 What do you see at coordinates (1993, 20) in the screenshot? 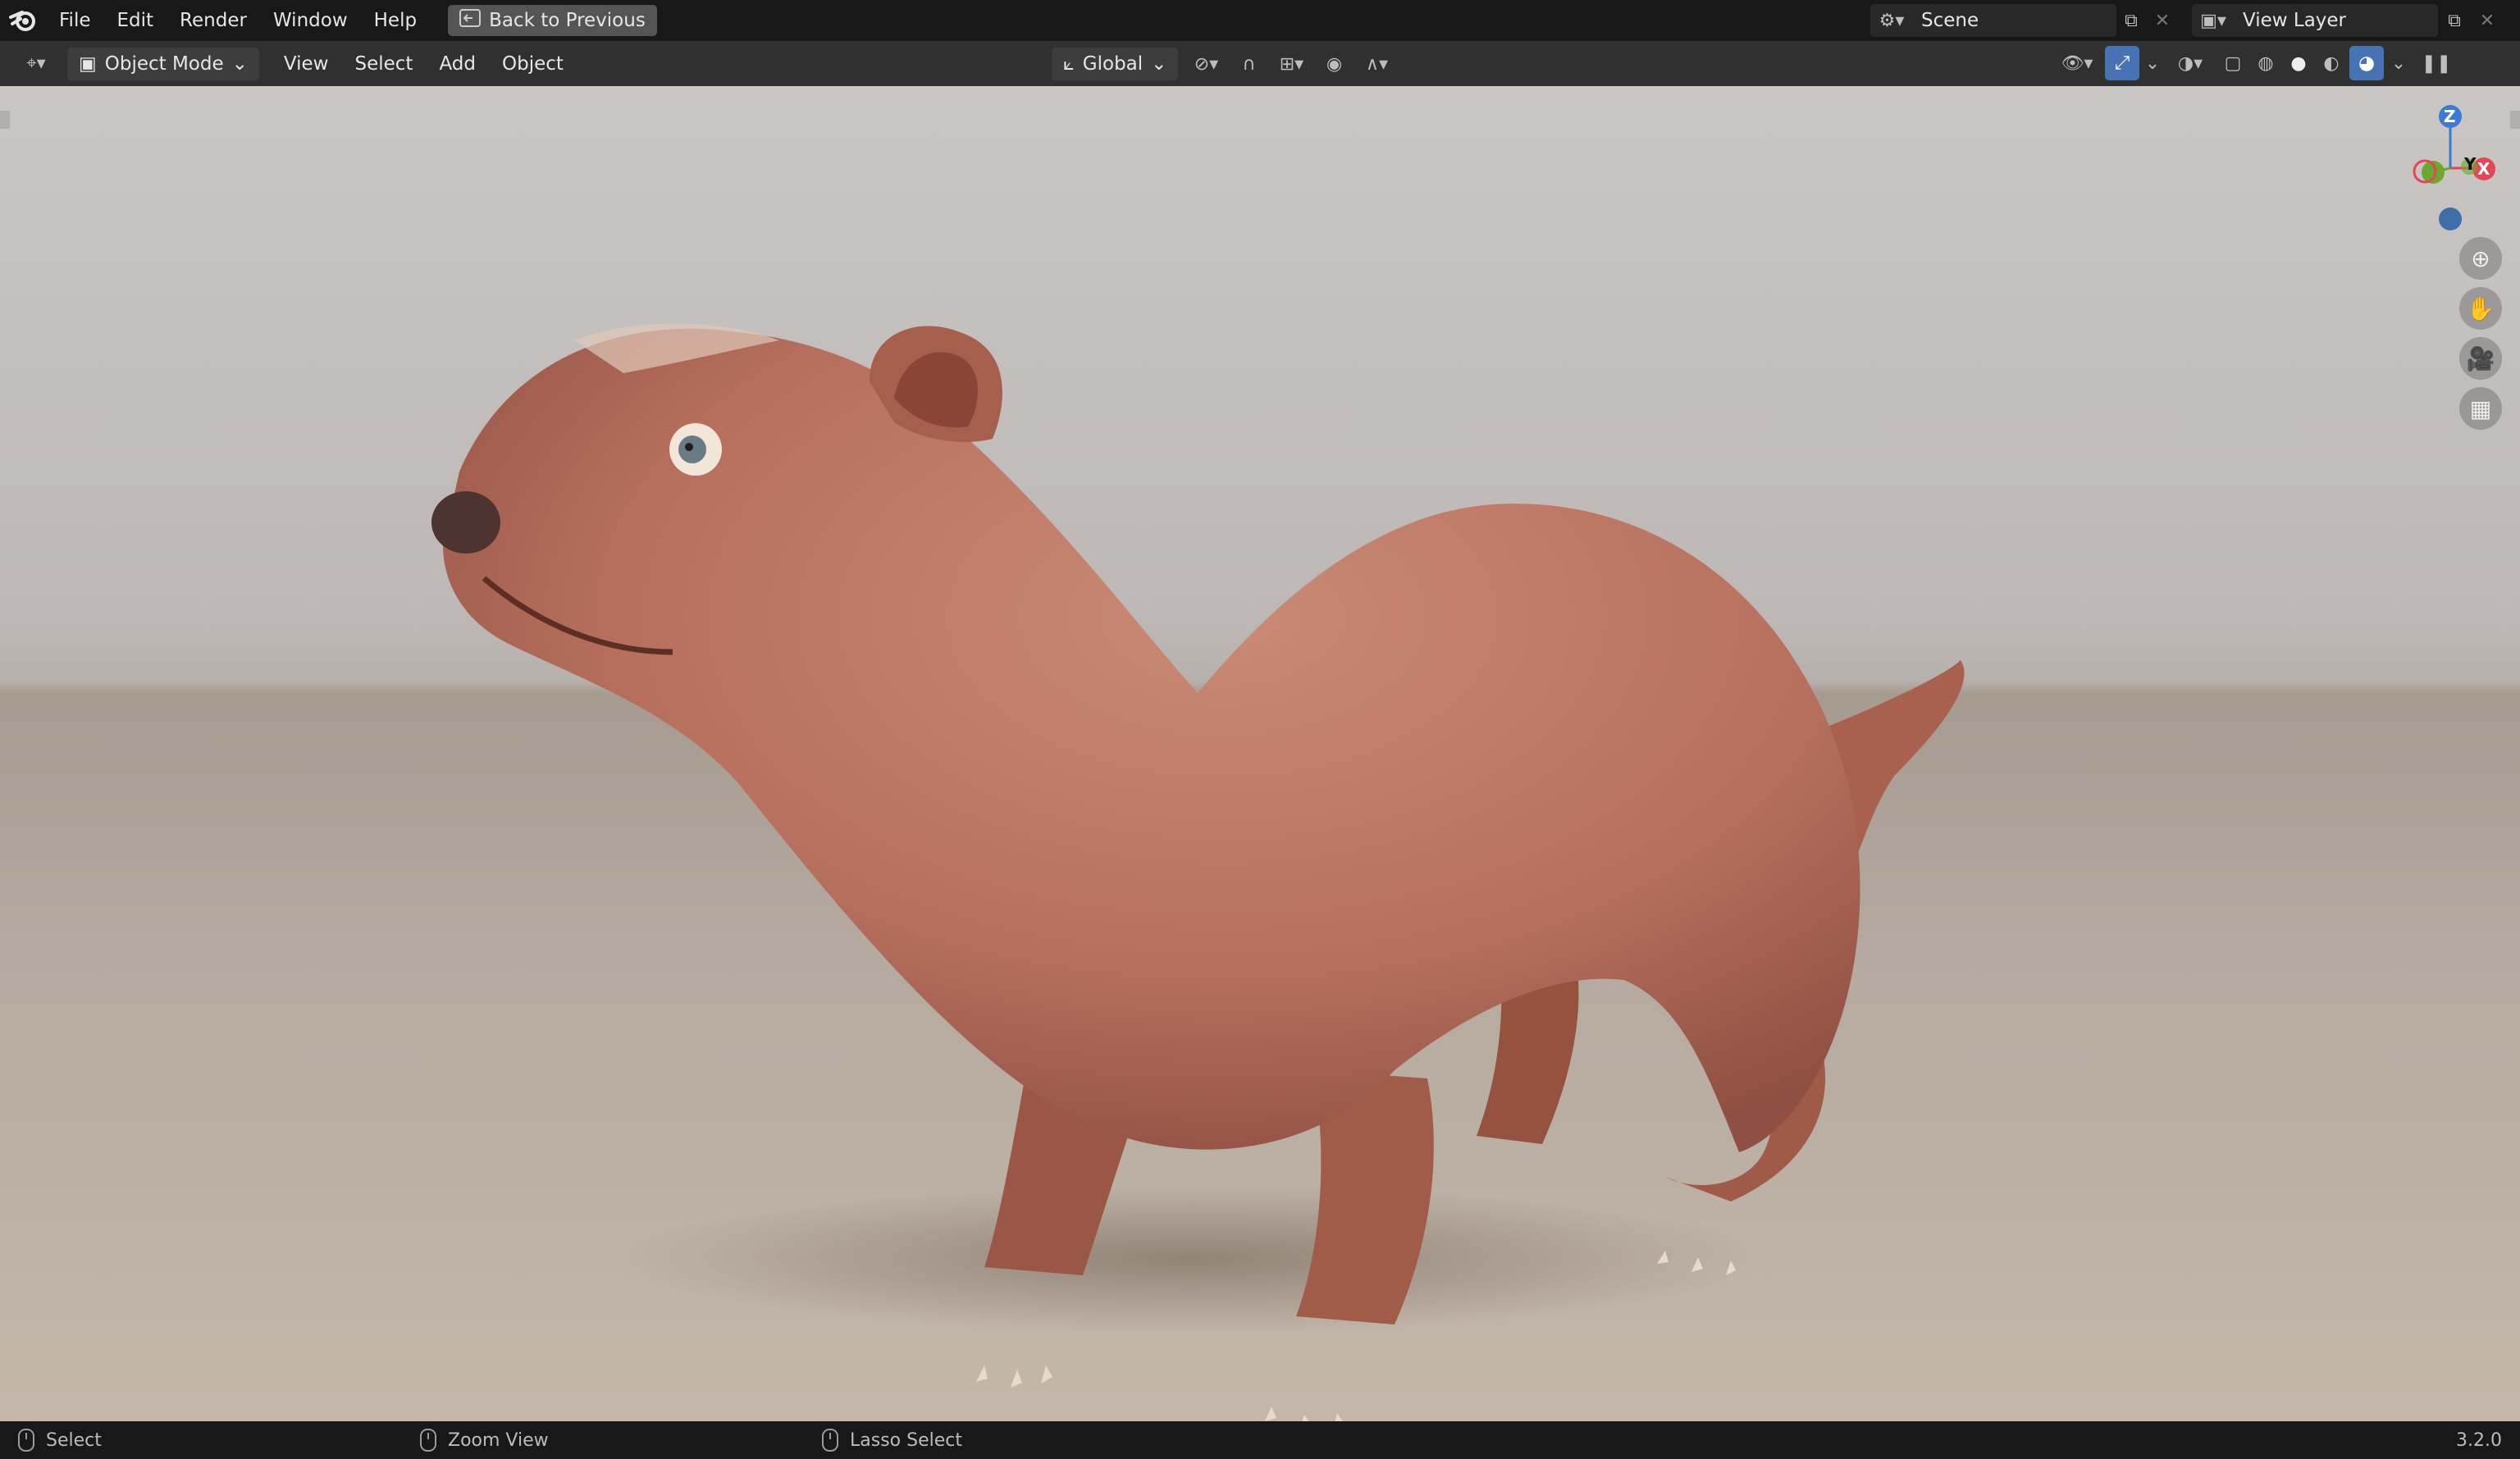
I see `scene-selector: ⚙▾ Scene` at bounding box center [1993, 20].